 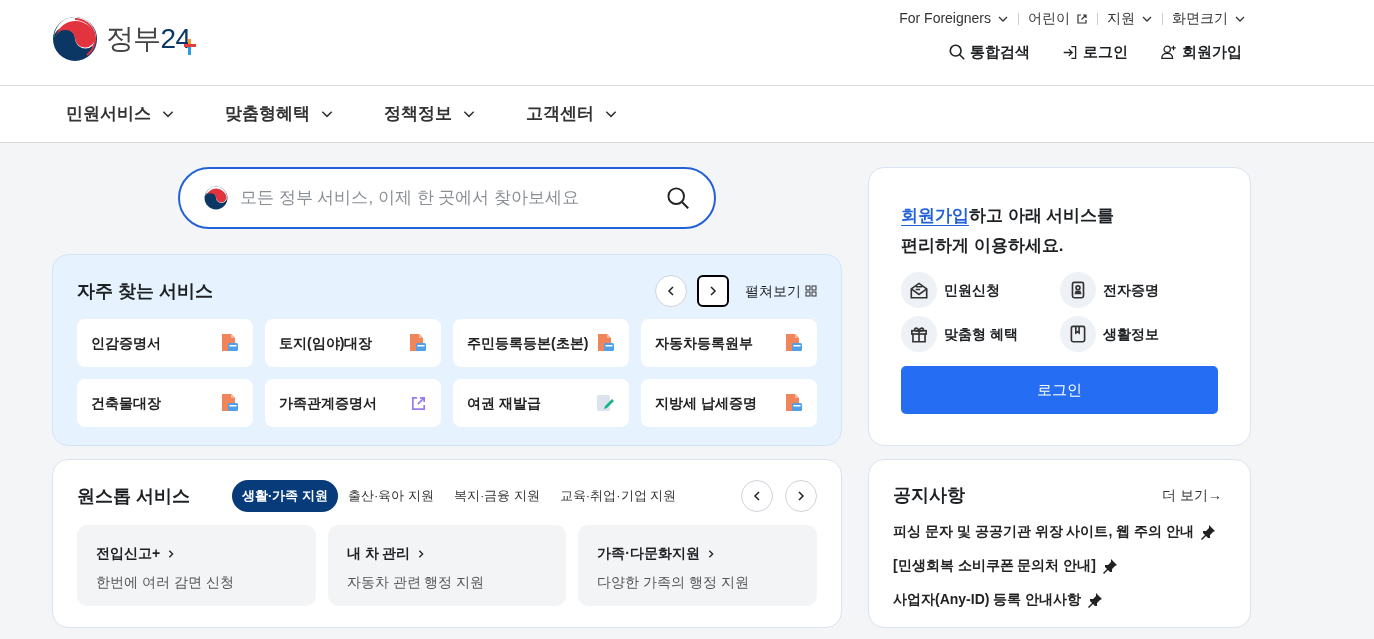 I want to click on expand-link: 펼쳐보기, so click(x=781, y=291).